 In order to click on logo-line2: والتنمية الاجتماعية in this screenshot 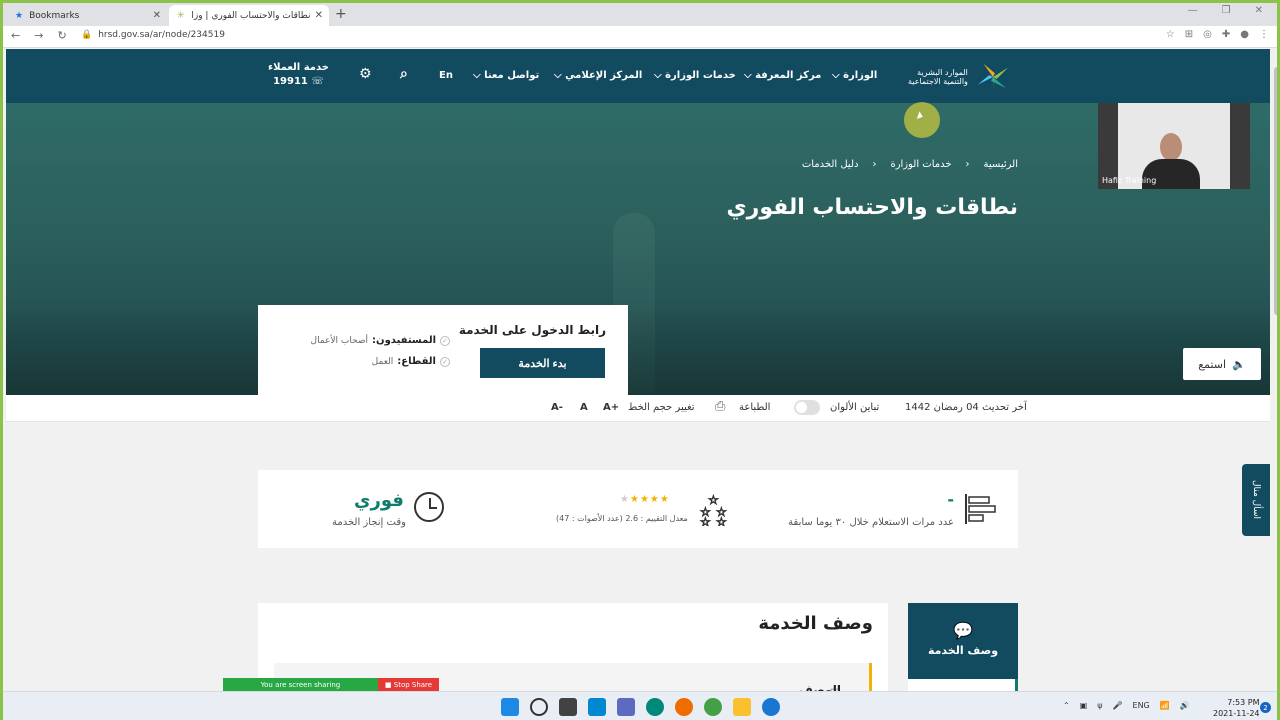, I will do `click(938, 81)`.